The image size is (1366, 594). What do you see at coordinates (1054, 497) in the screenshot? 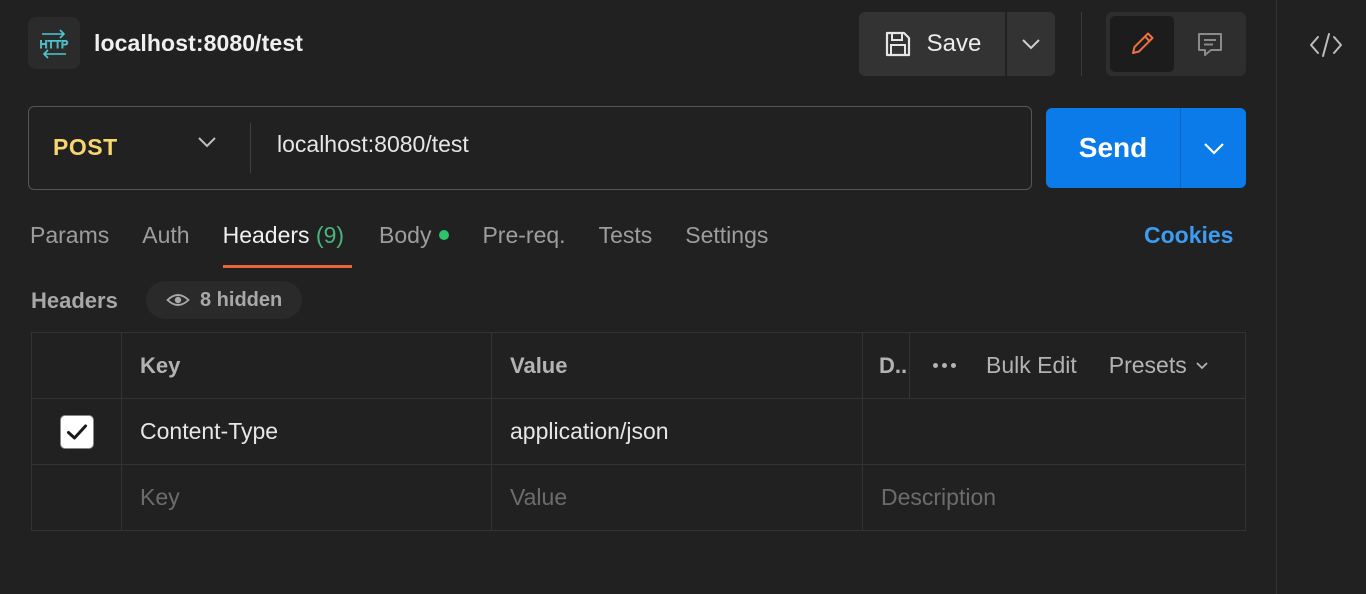
I see `new-description-input: Description` at bounding box center [1054, 497].